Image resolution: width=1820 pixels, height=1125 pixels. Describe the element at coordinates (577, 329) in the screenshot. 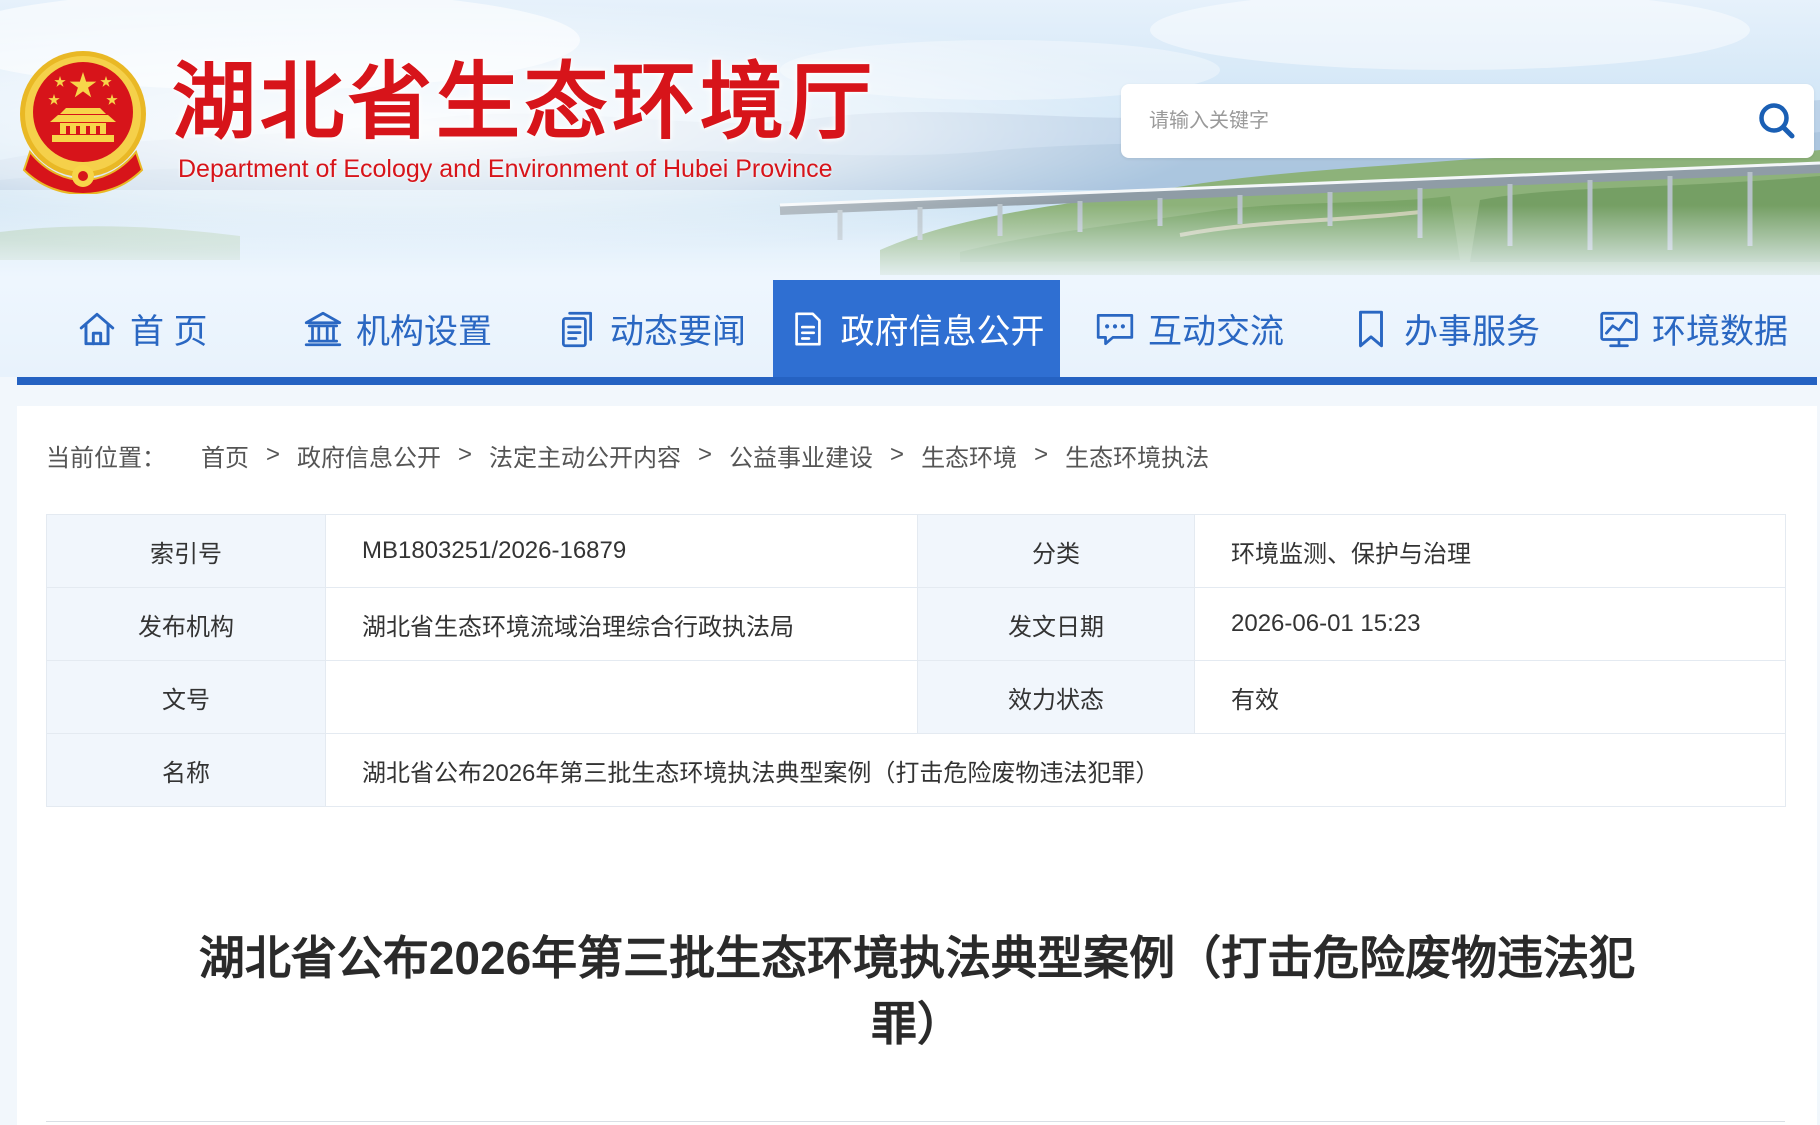

I see `news-document-icon` at that location.